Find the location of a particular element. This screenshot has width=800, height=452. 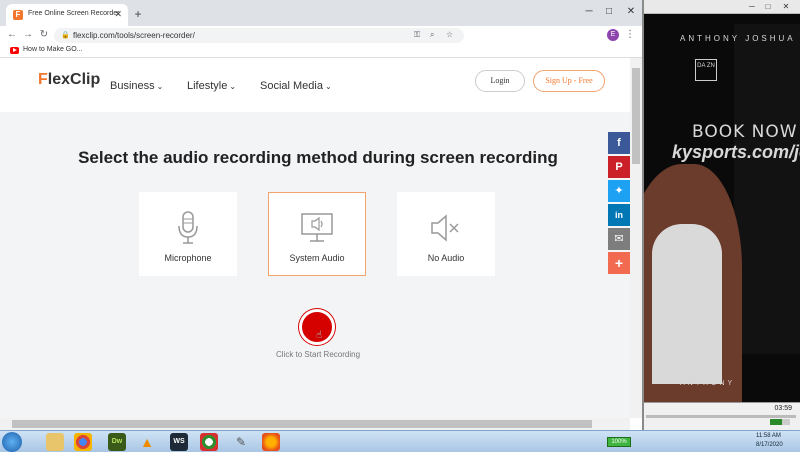

nav-social-media: Social Media ⌄ is located at coordinates (296, 86).